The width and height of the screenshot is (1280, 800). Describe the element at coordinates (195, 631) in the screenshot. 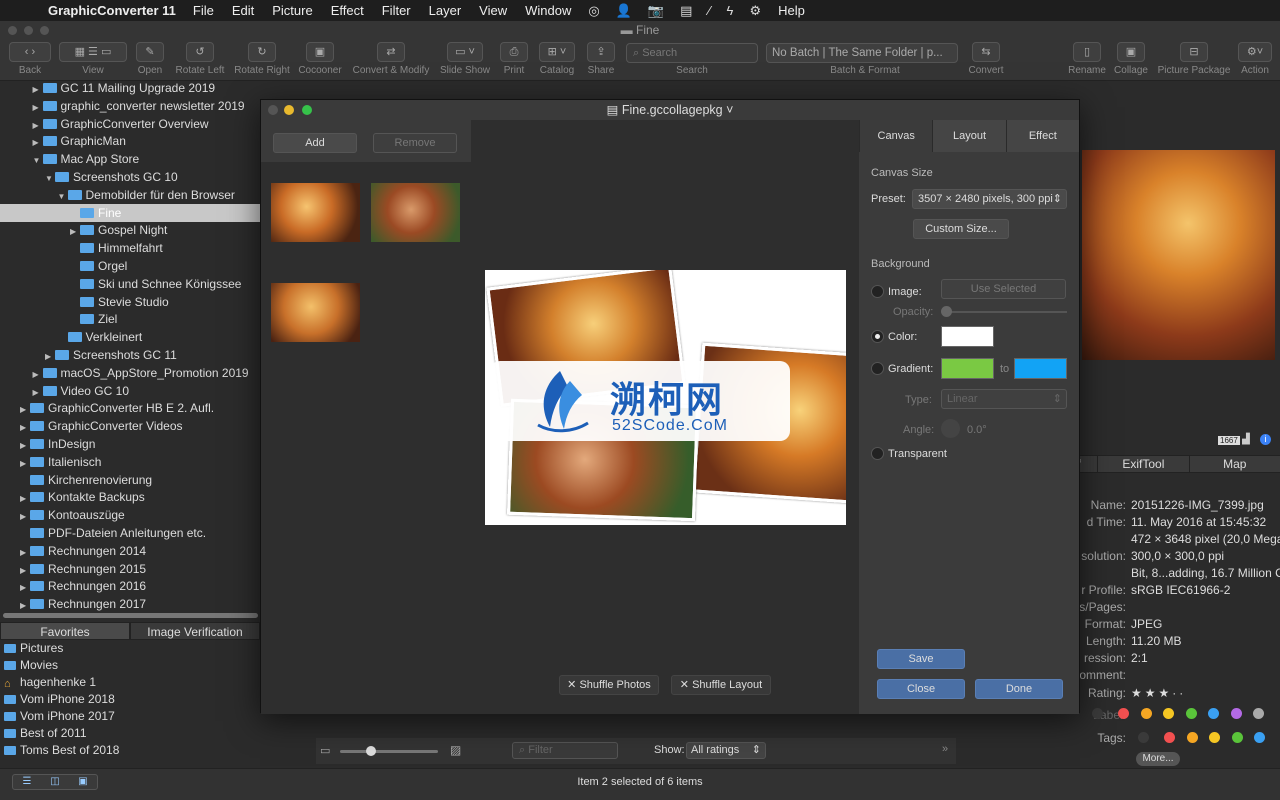

I see `tab-image-verification: Image Verification` at that location.